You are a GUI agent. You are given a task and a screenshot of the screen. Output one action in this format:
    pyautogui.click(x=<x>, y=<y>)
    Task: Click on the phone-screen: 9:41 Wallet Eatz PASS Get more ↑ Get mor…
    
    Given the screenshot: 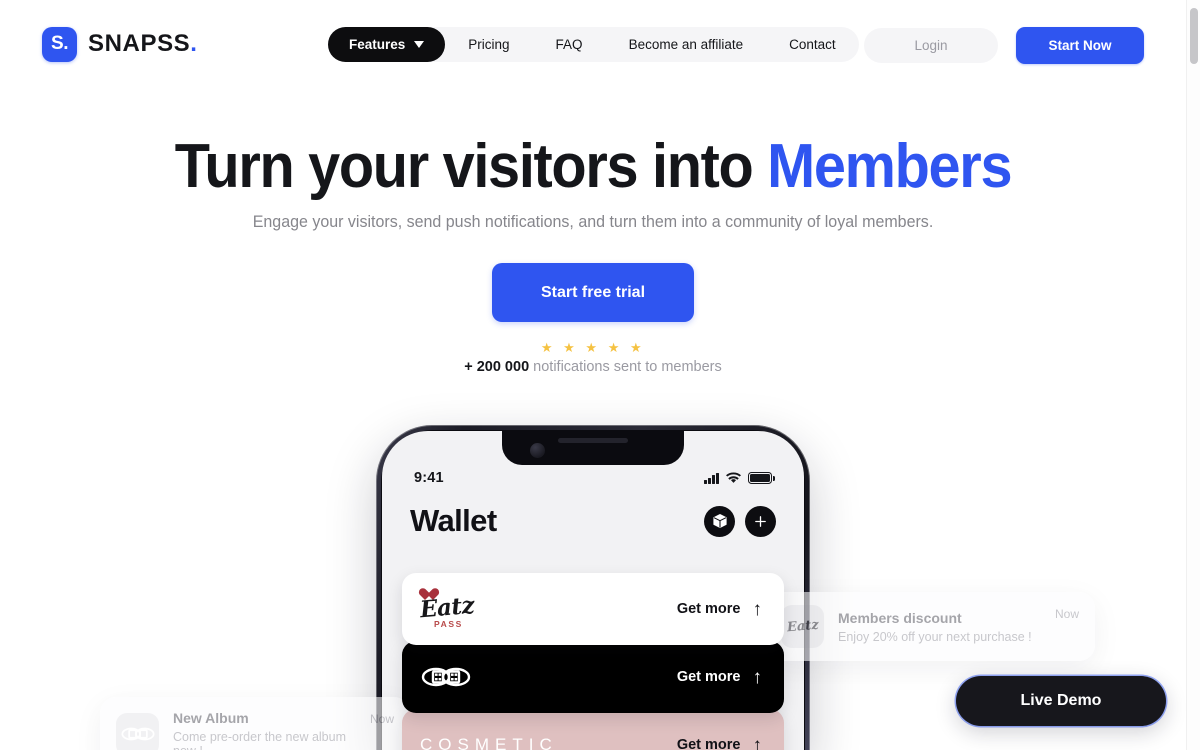 What is the action you would take?
    pyautogui.click(x=593, y=590)
    